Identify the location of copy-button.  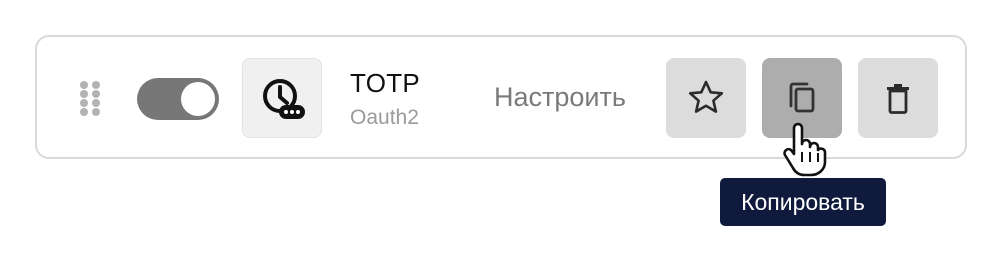
(802, 98).